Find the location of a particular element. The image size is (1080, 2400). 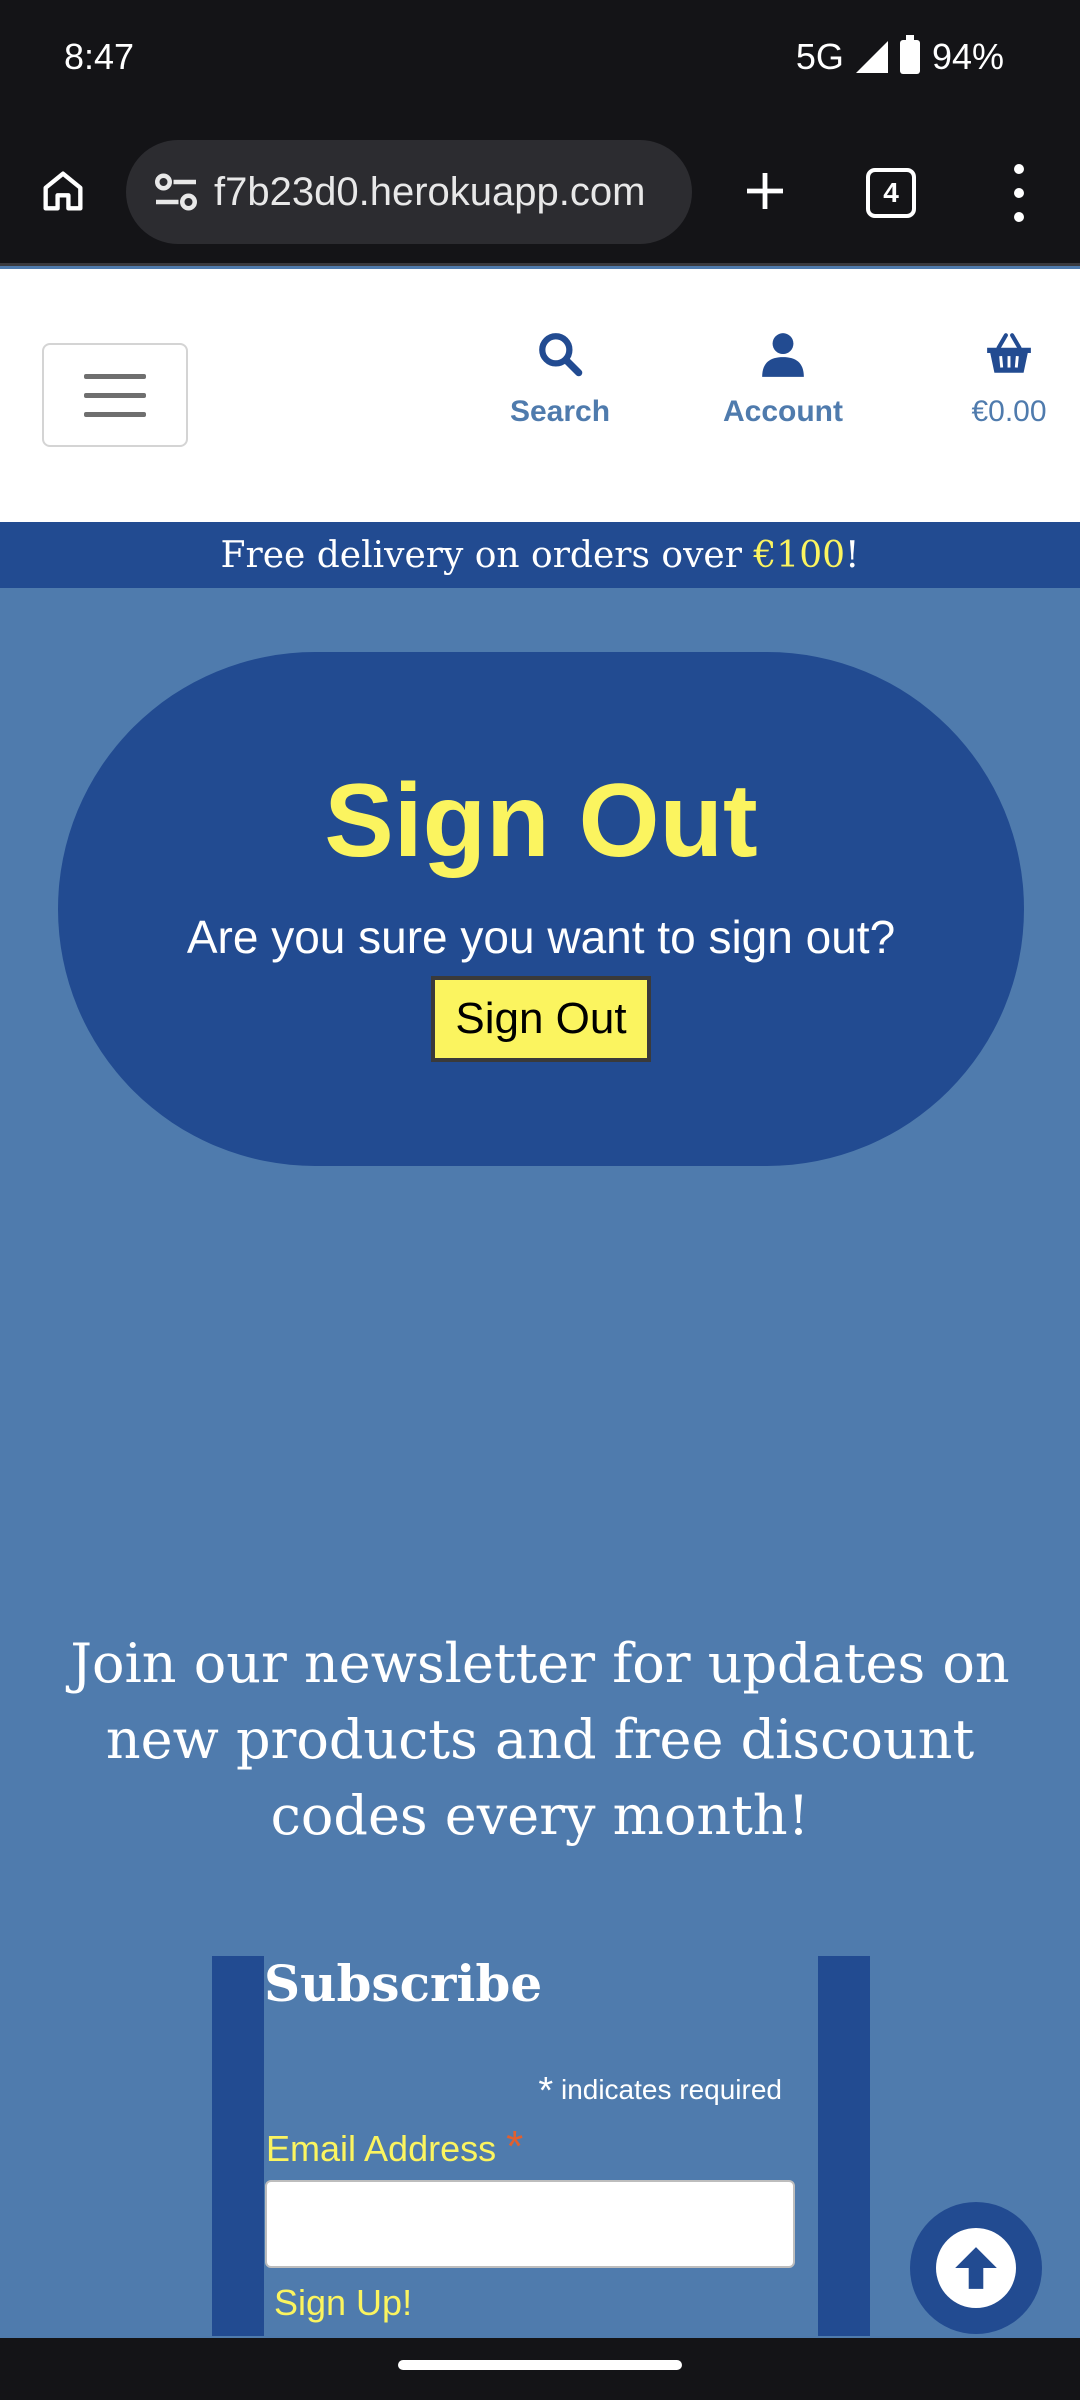

nav-bag: €0.00 is located at coordinates (1009, 379).